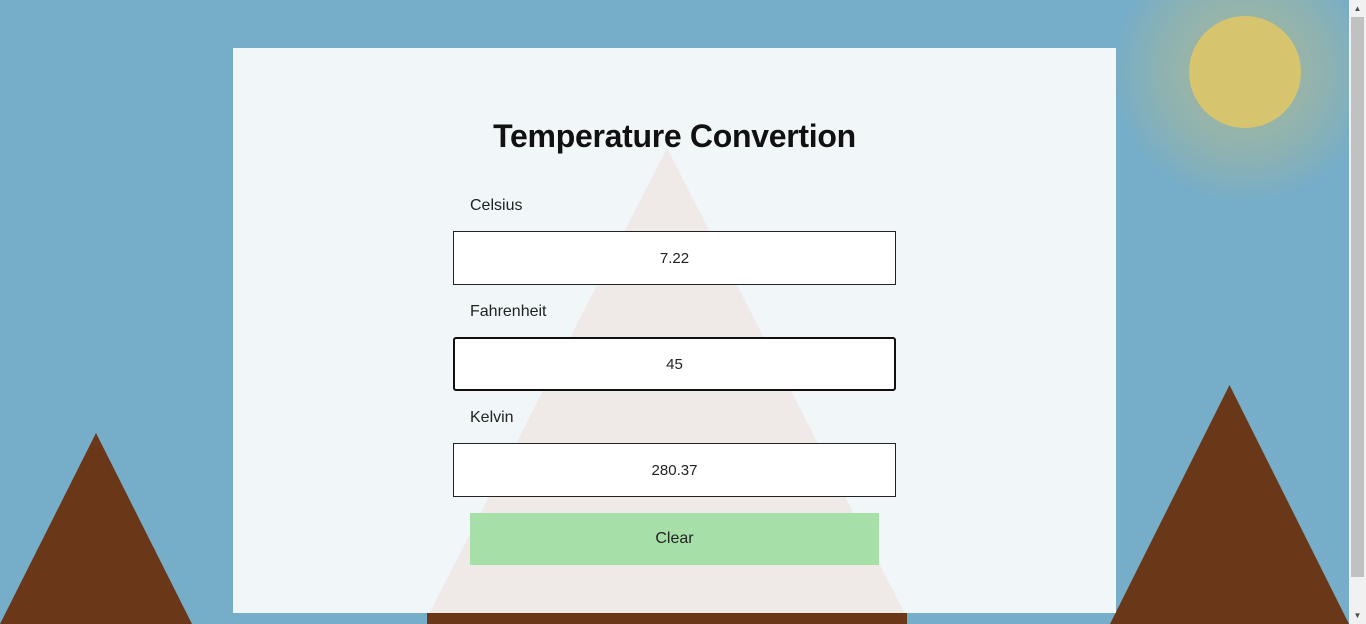 The image size is (1366, 624). Describe the element at coordinates (508, 311) in the screenshot. I see `fahrenheit-label: Fahrenheit` at that location.